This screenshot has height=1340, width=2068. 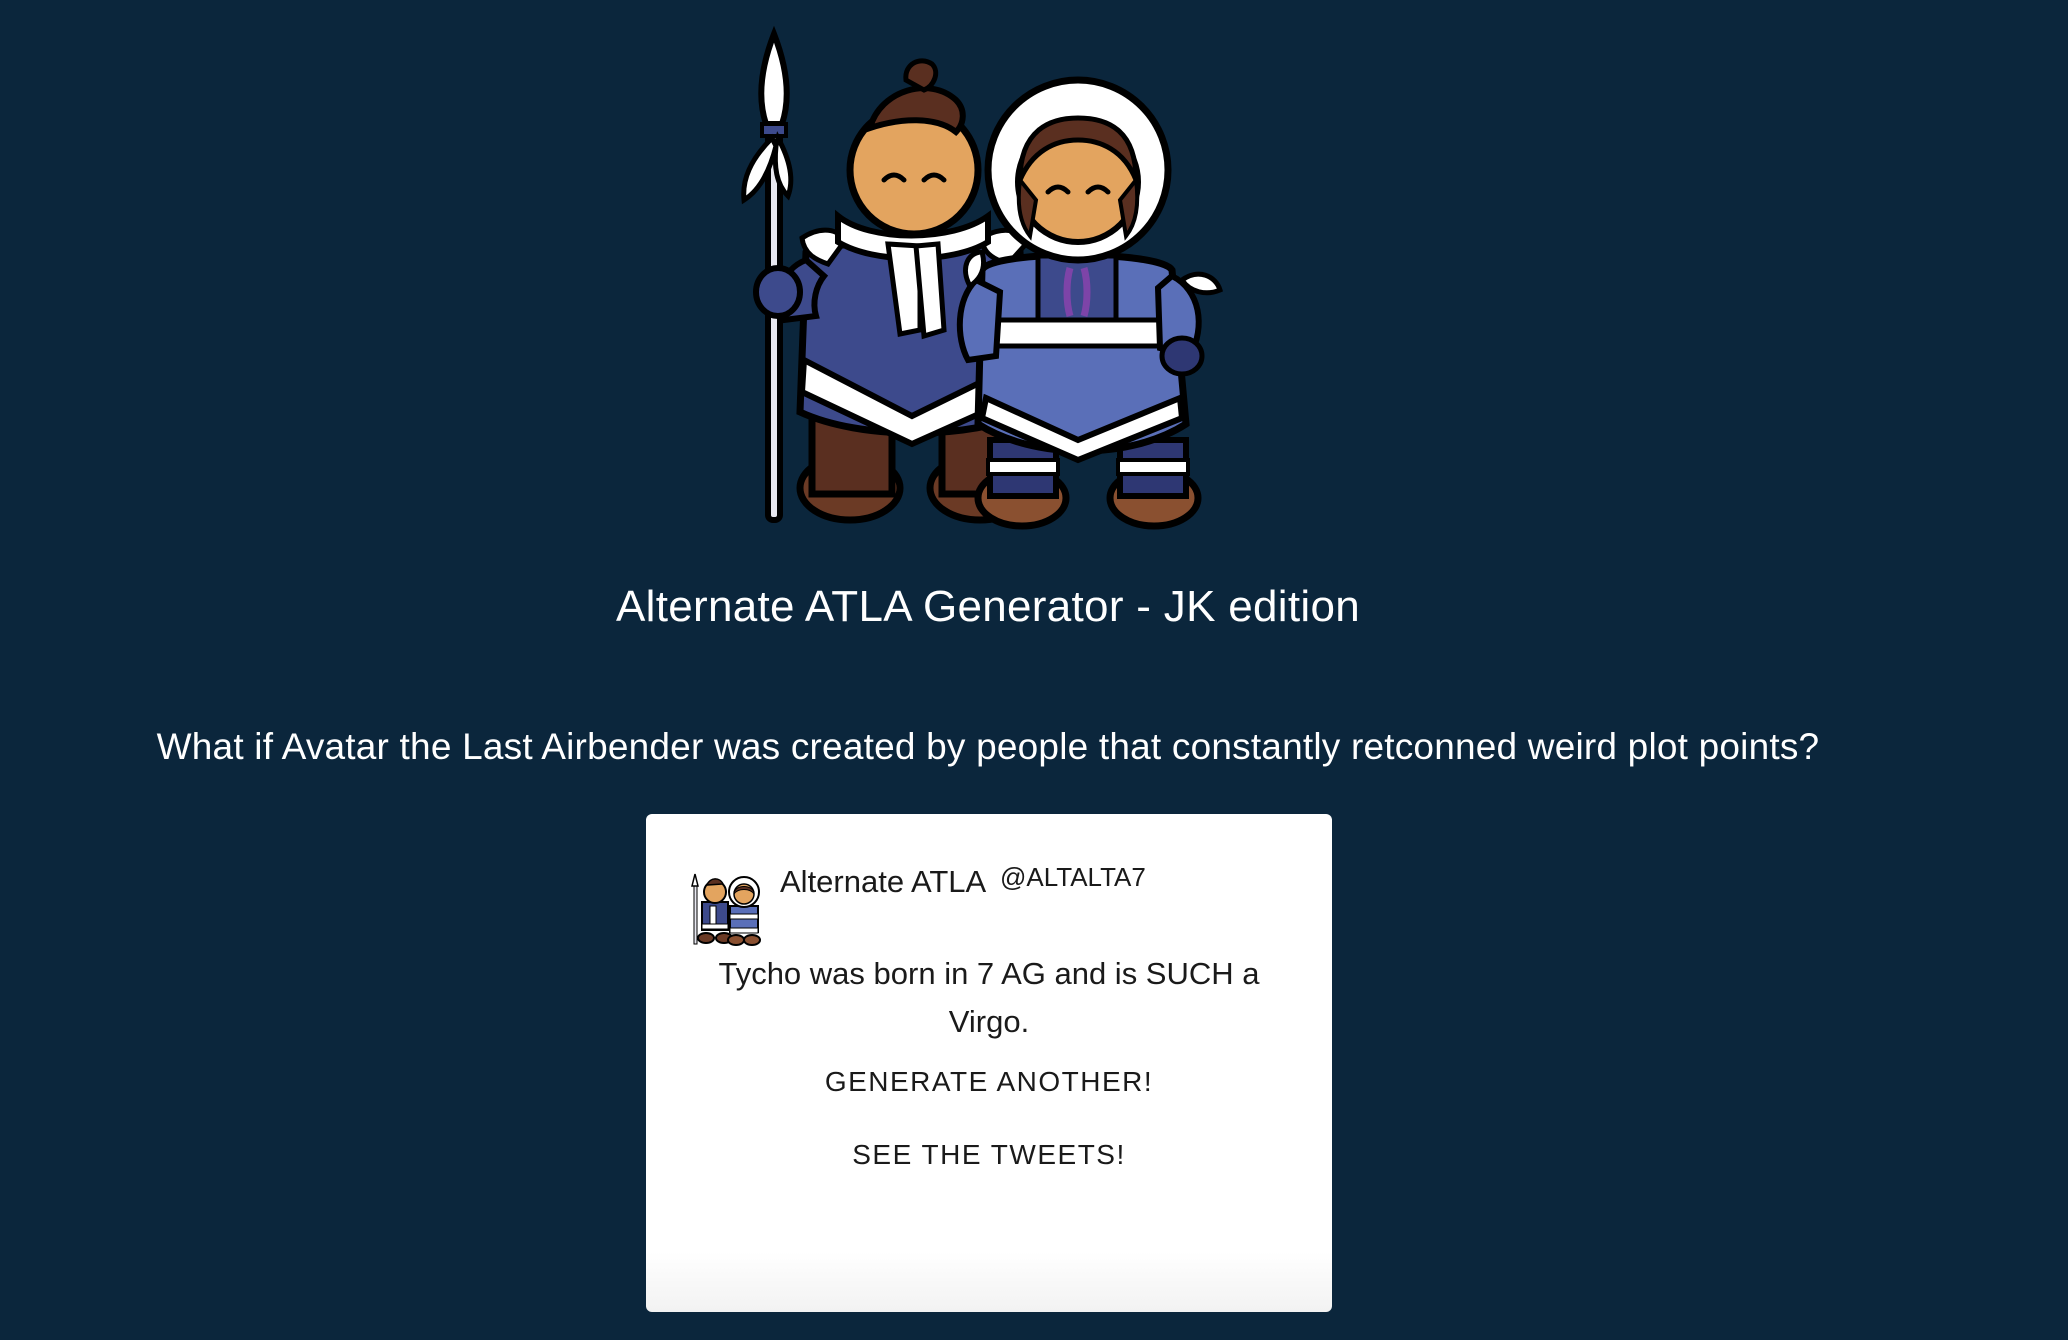 I want to click on page-title: Alternate ATLA Generator - JK edition, so click(x=988, y=606).